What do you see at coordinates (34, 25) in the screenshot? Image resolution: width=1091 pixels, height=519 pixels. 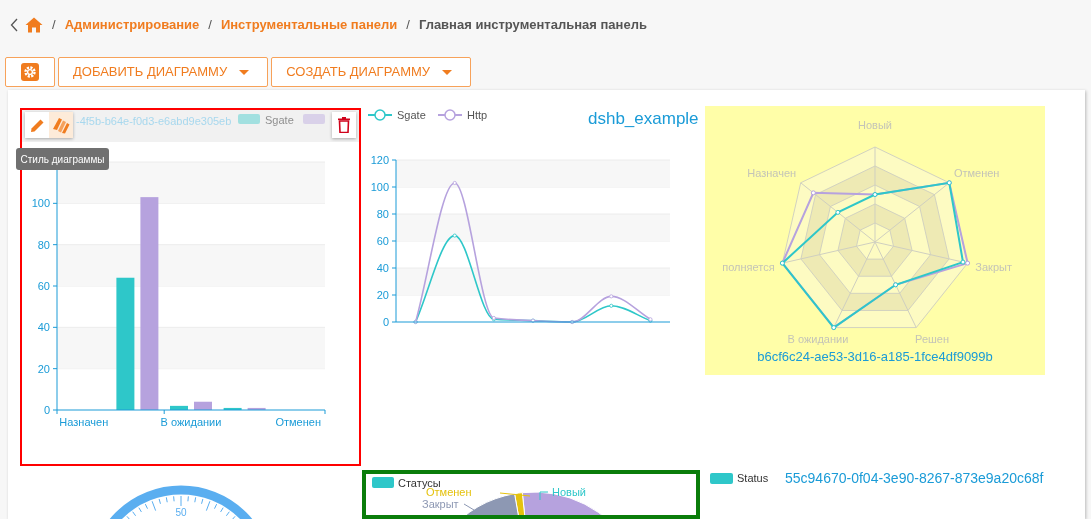 I see `home-icon` at bounding box center [34, 25].